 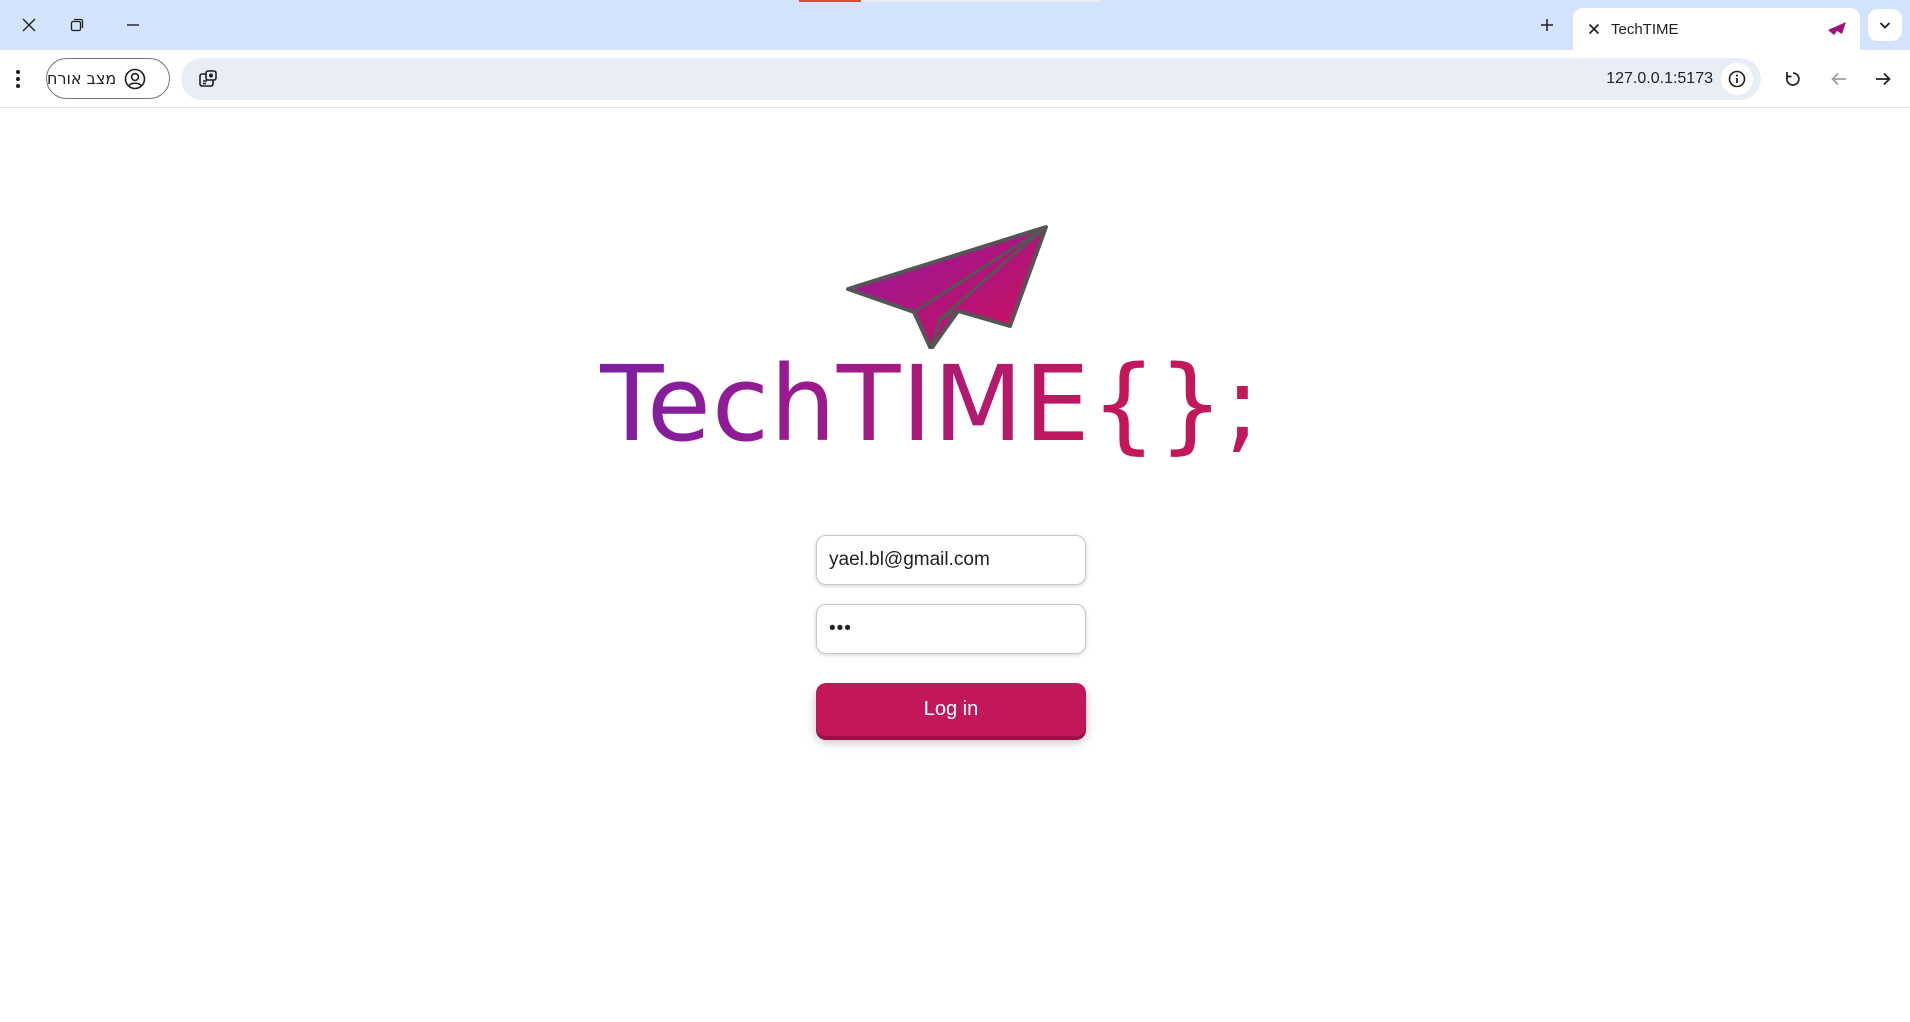 What do you see at coordinates (1837, 28) in the screenshot?
I see `paper-plane-favicon-icon` at bounding box center [1837, 28].